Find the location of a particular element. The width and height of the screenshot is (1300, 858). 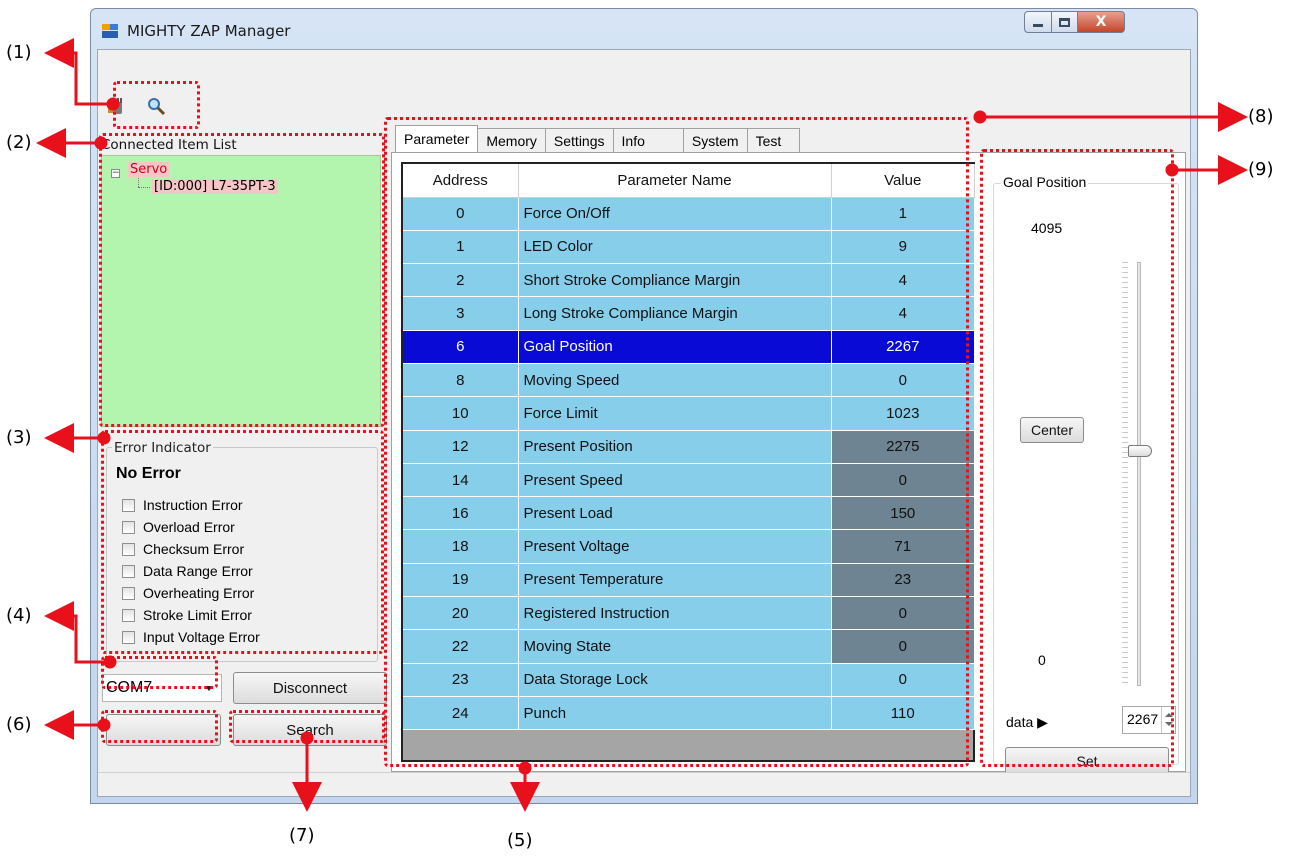

table-row: 6 Goal Position 2267 is located at coordinates (689, 347).